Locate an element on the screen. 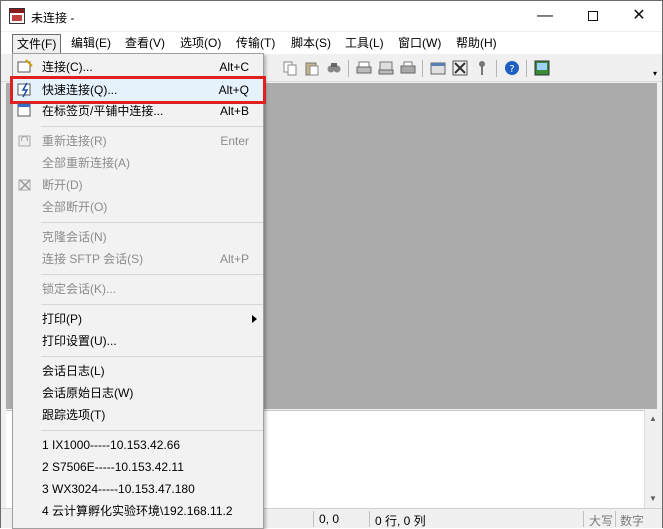 Image resolution: width=663 pixels, height=529 pixels. global-options-icon is located at coordinates (460, 68).